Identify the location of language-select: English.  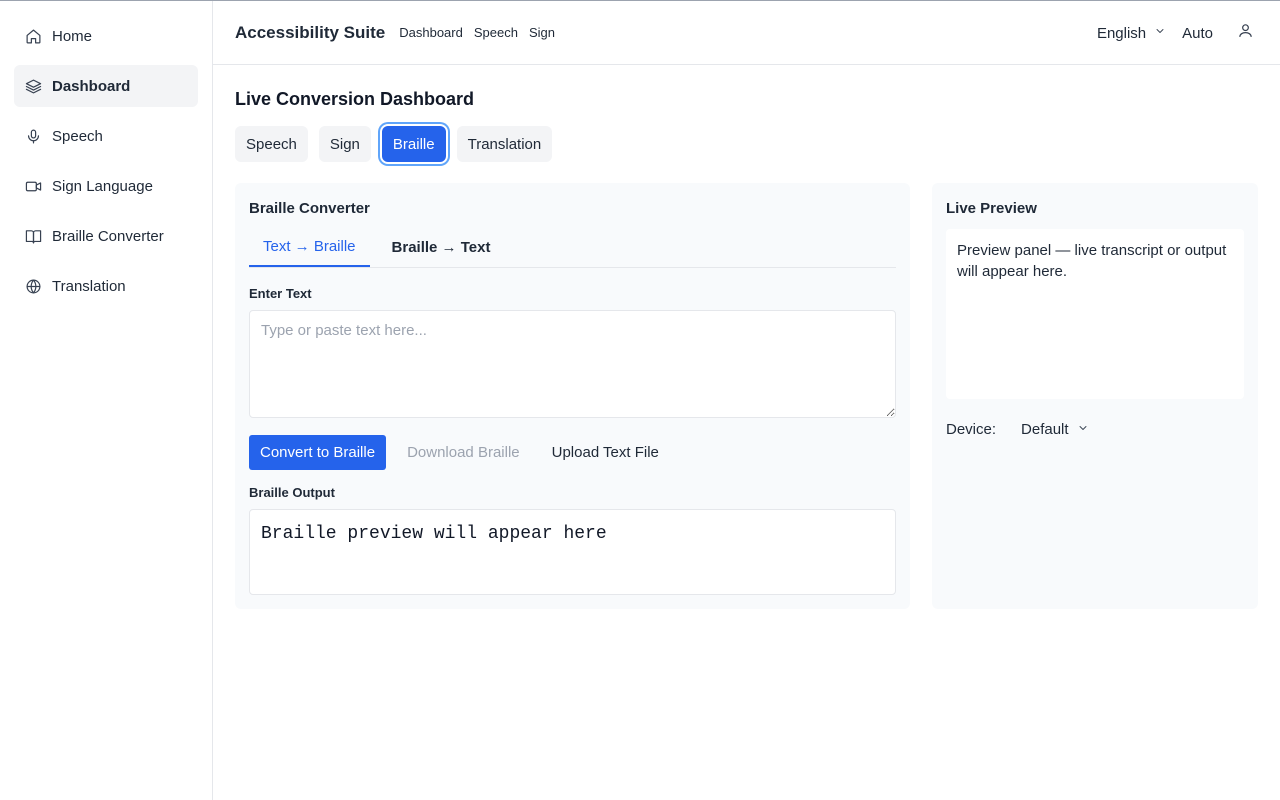
(1131, 33).